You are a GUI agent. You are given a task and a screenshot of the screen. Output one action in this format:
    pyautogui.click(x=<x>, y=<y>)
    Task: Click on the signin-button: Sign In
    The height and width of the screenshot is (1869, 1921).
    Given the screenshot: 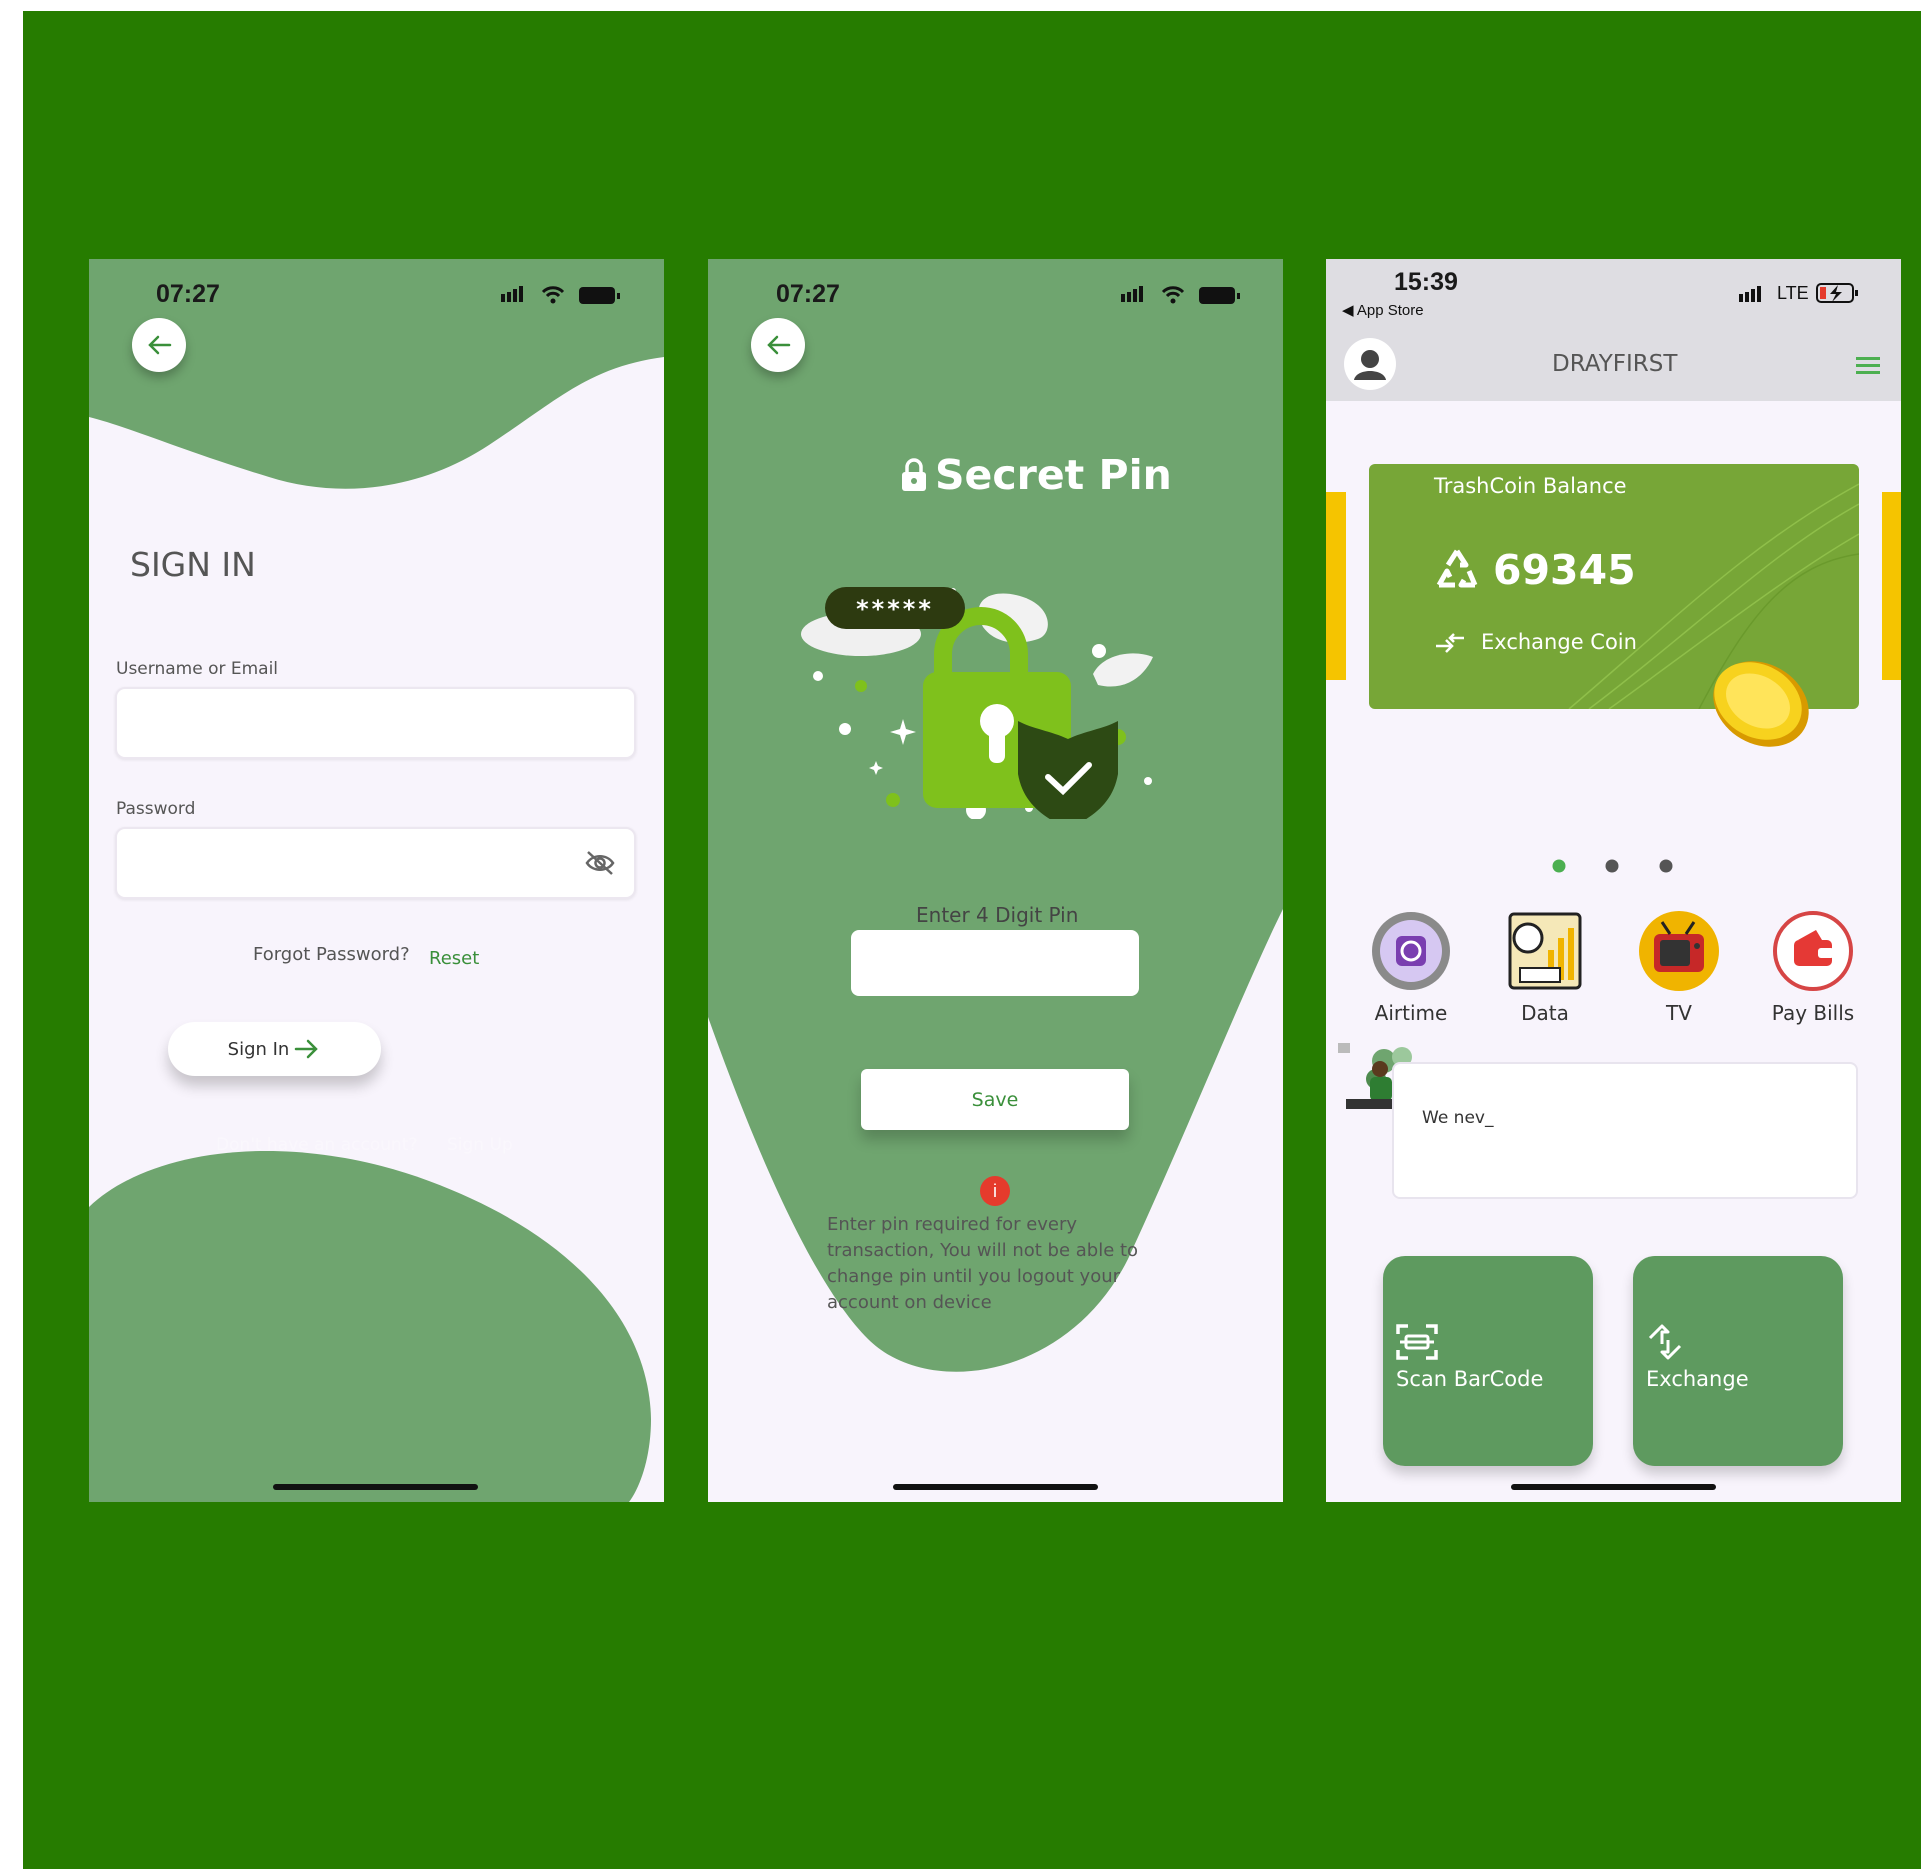 What is the action you would take?
    pyautogui.click(x=274, y=1049)
    